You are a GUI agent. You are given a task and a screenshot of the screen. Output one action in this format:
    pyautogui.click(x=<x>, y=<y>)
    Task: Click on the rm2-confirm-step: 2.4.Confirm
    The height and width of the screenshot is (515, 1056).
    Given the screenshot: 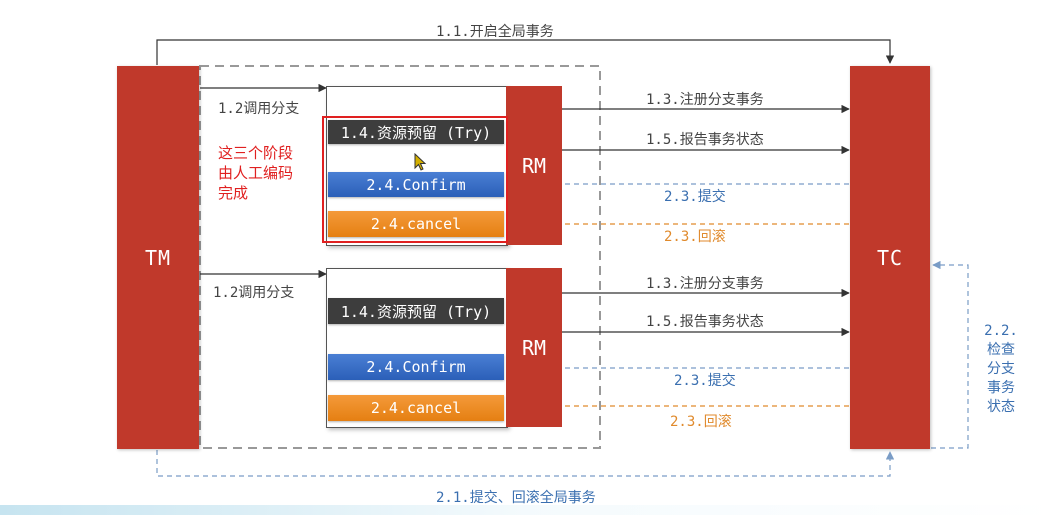 What is the action you would take?
    pyautogui.click(x=416, y=367)
    